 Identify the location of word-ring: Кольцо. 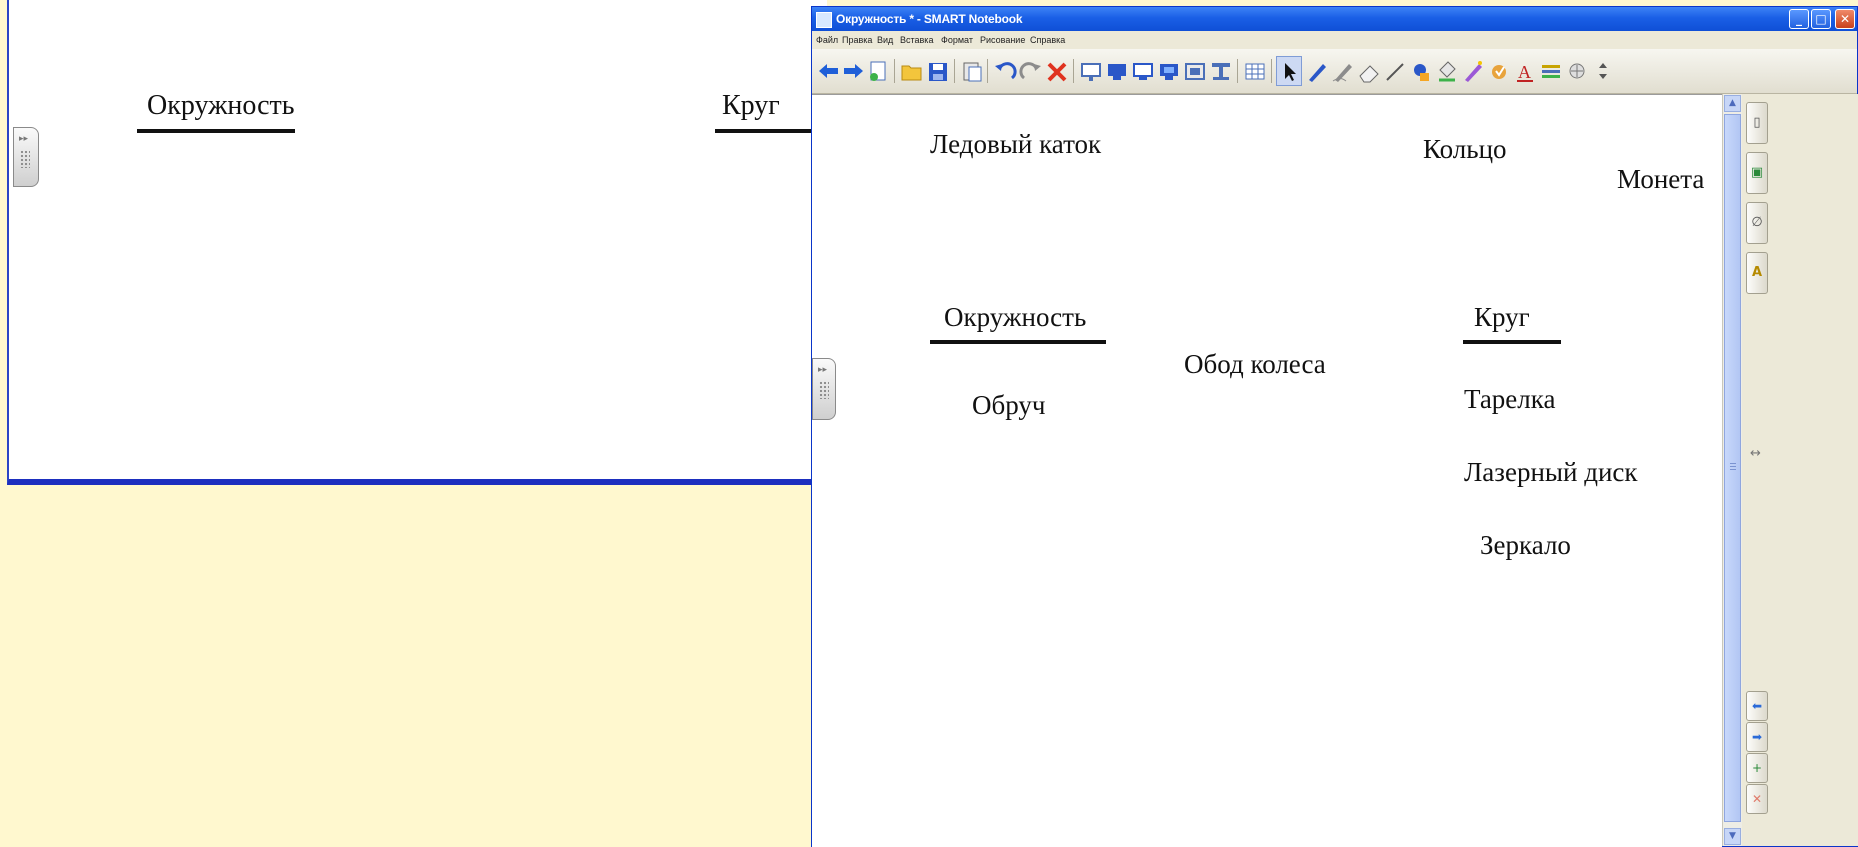
(1465, 149).